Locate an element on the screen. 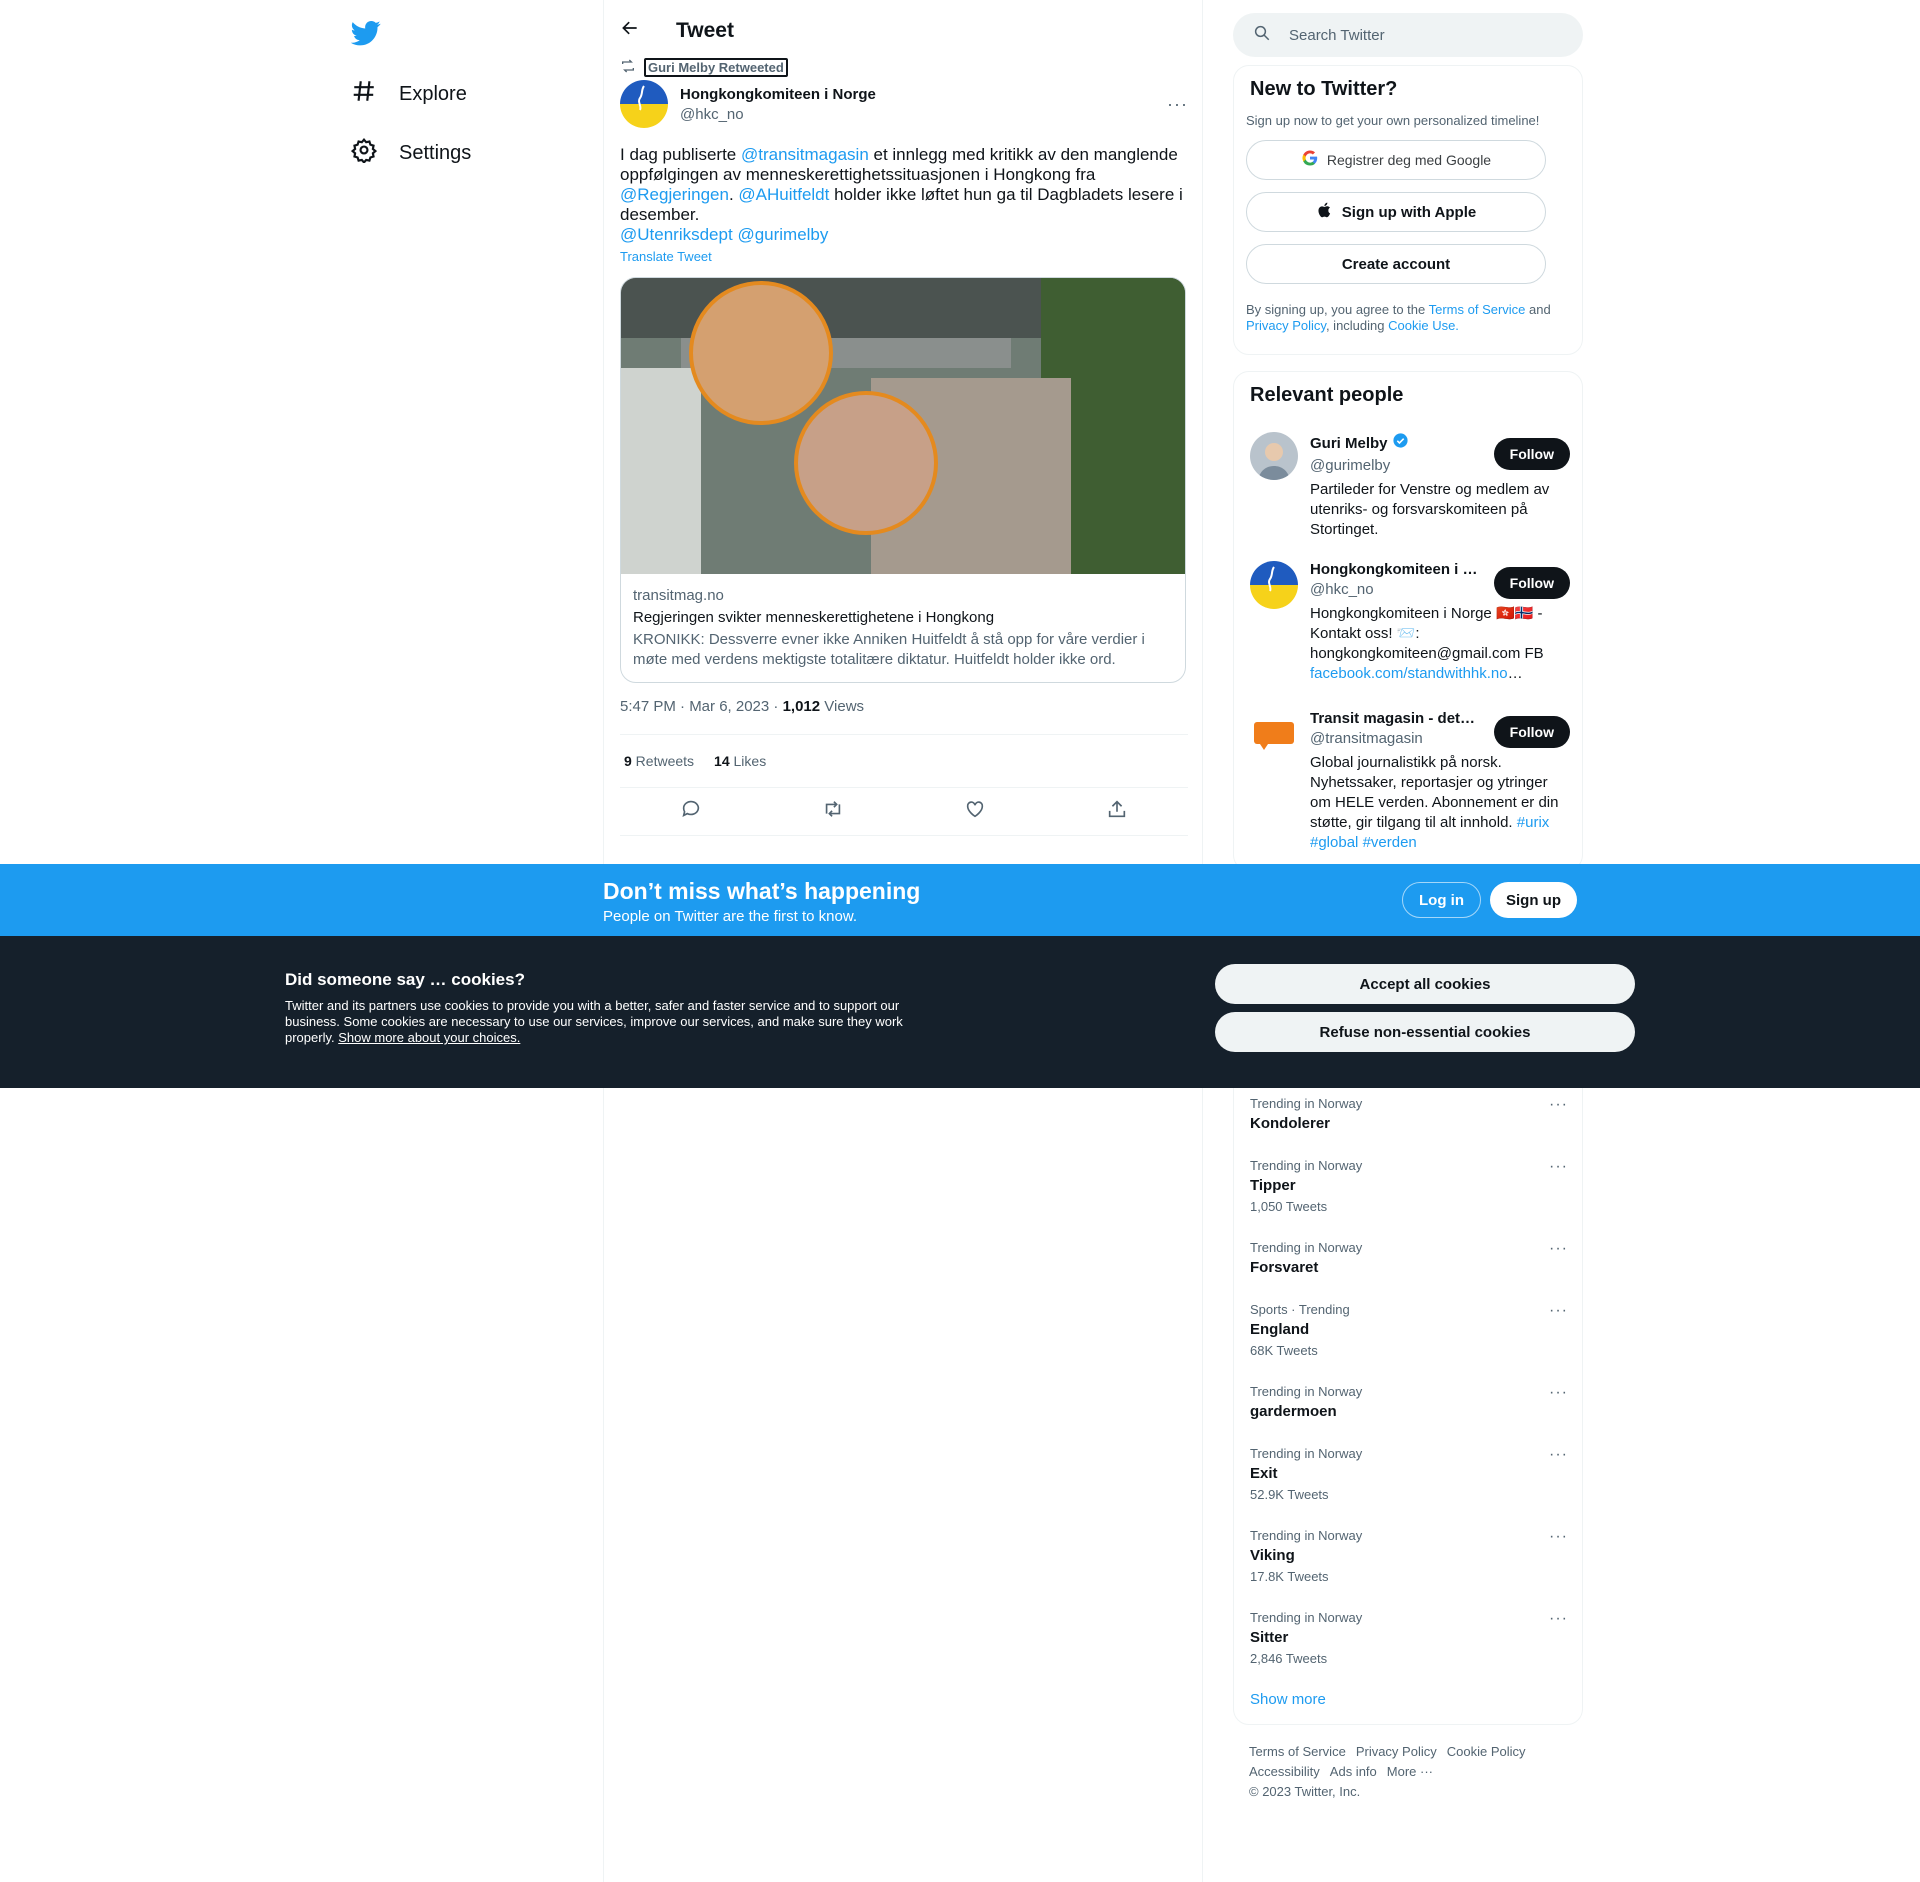  mention-link: @Regjeringen is located at coordinates (674, 194).